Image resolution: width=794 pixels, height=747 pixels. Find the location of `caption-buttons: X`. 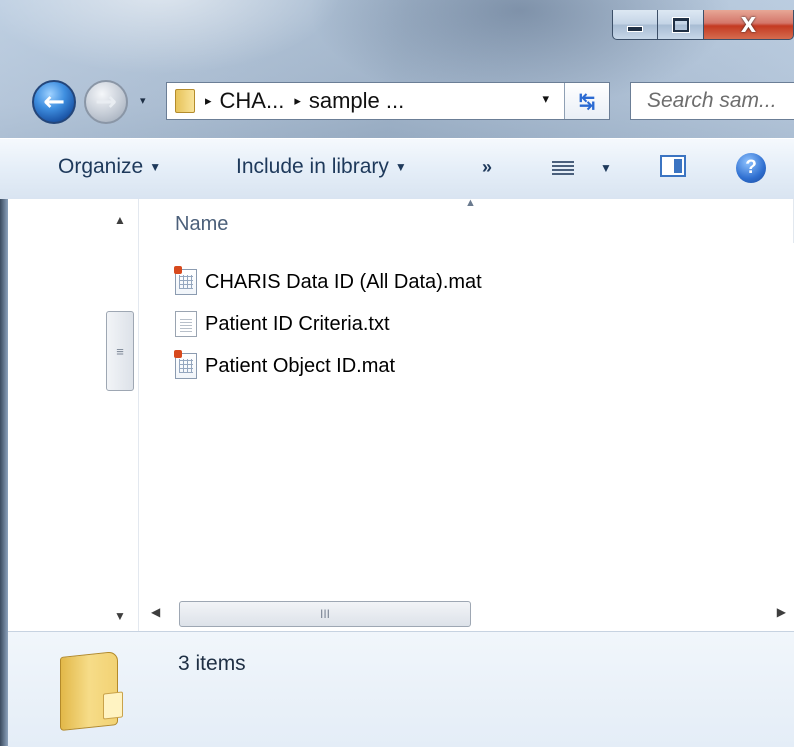

caption-buttons: X is located at coordinates (703, 27).